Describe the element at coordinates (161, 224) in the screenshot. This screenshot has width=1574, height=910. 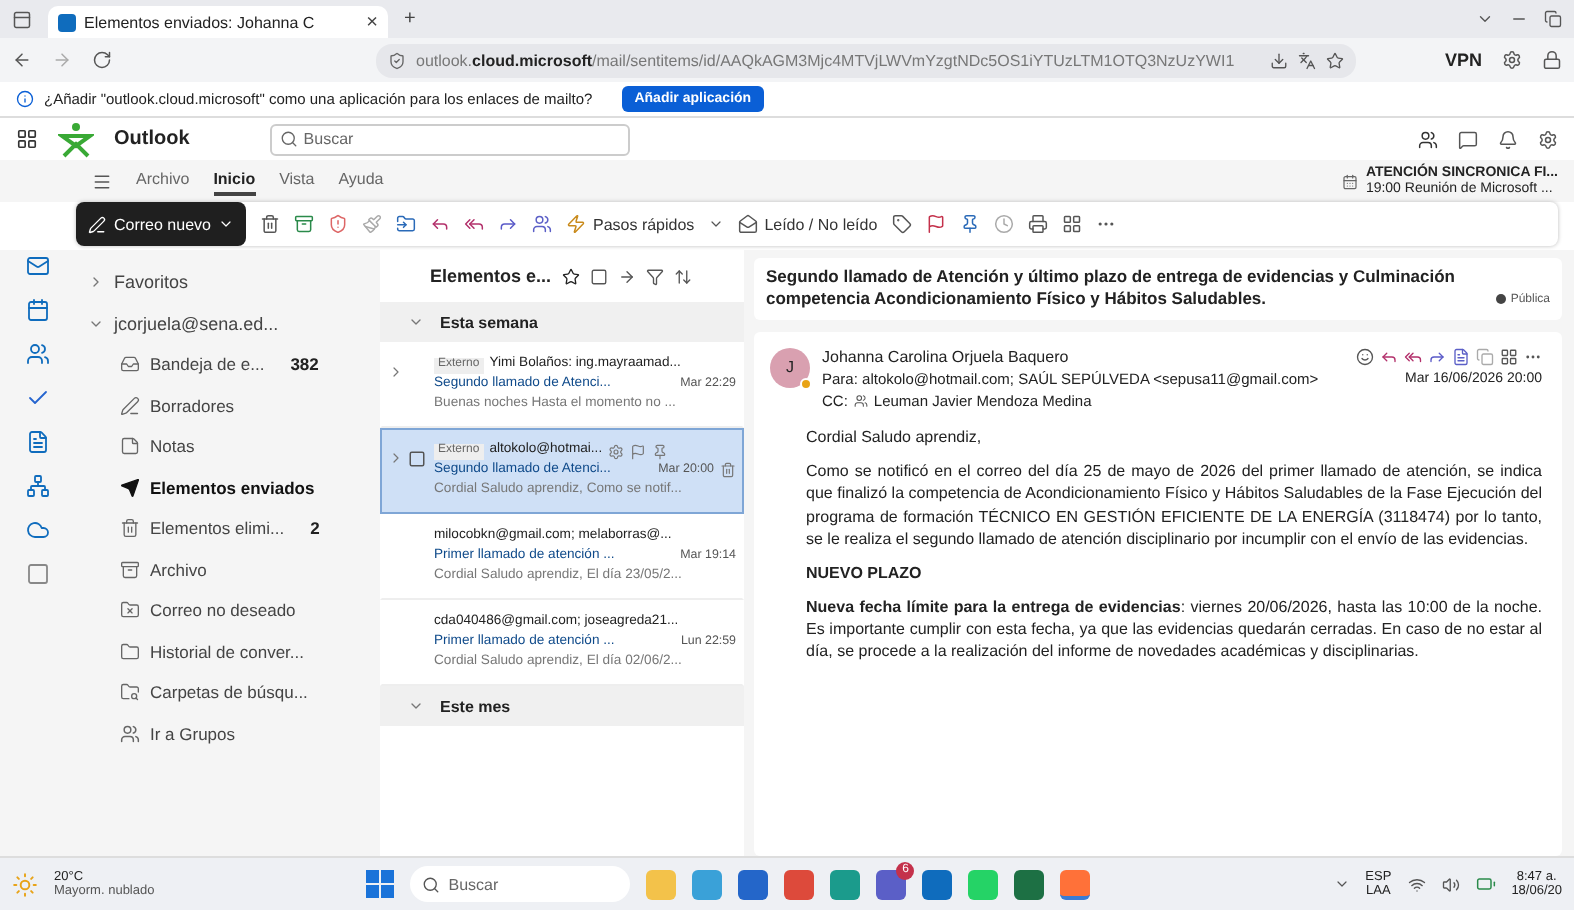
I see `new-mail-button: Correo nuevo` at that location.